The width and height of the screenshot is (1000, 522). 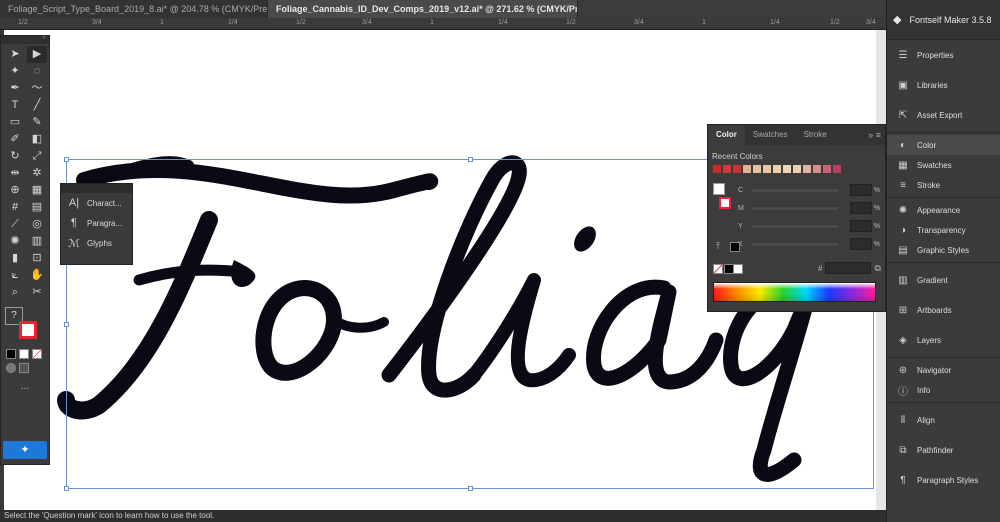 I want to click on panel-menu-icon: » ≡, so click(x=876, y=135).